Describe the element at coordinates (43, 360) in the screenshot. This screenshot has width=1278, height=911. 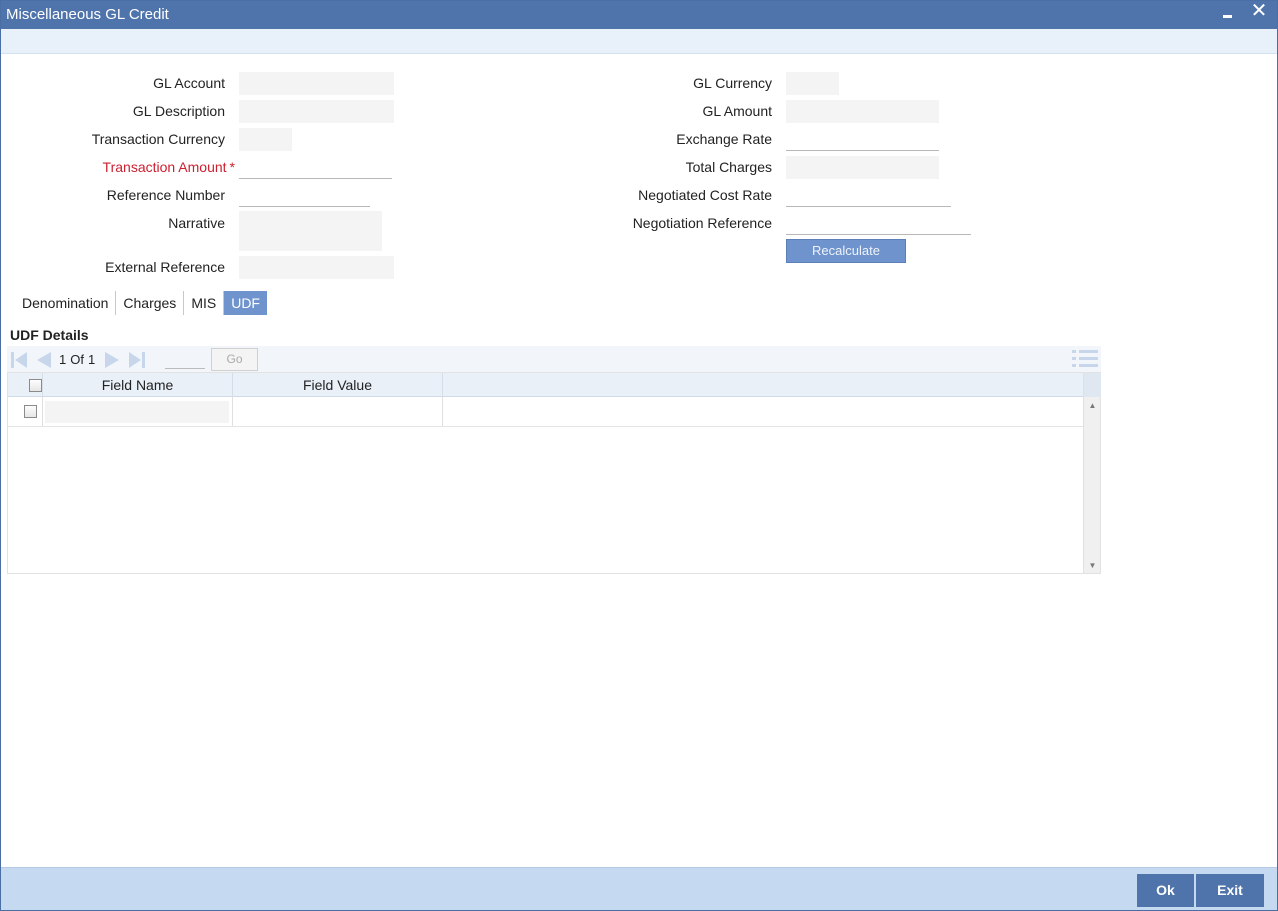
I see `prev-page-icon` at that location.